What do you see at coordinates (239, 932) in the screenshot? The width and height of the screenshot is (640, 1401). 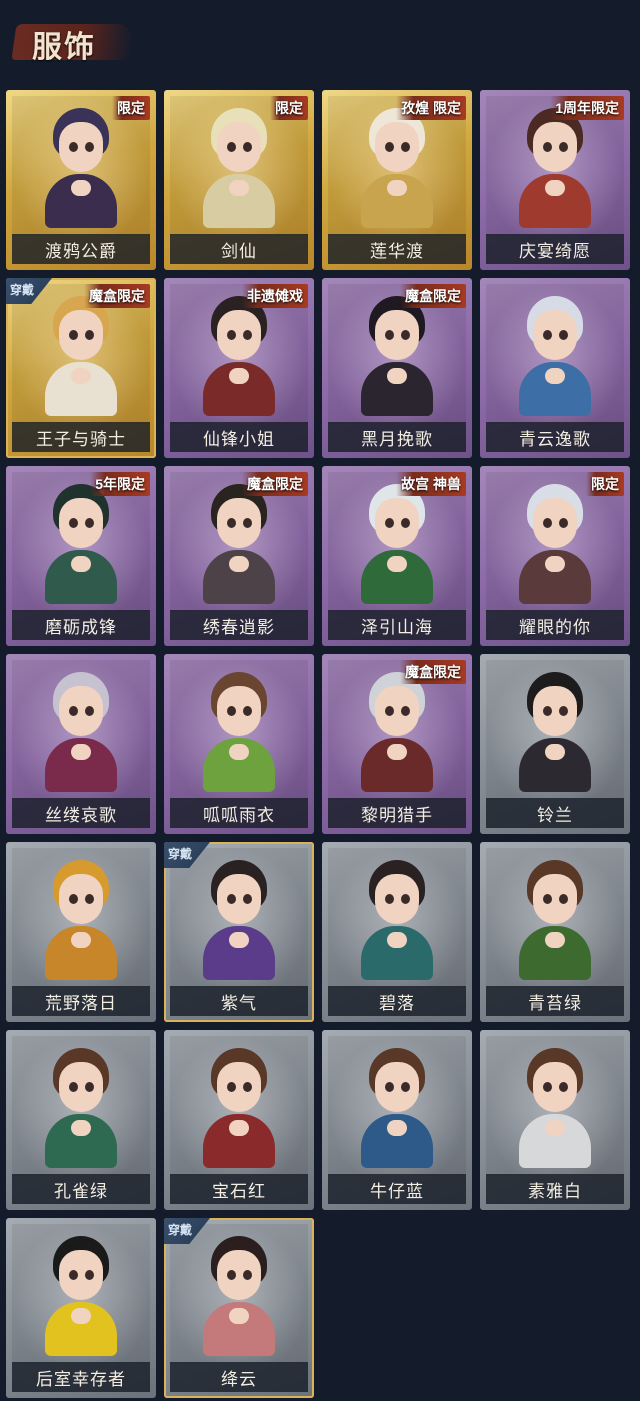 I see `costume-card: 穿戴 紫气` at bounding box center [239, 932].